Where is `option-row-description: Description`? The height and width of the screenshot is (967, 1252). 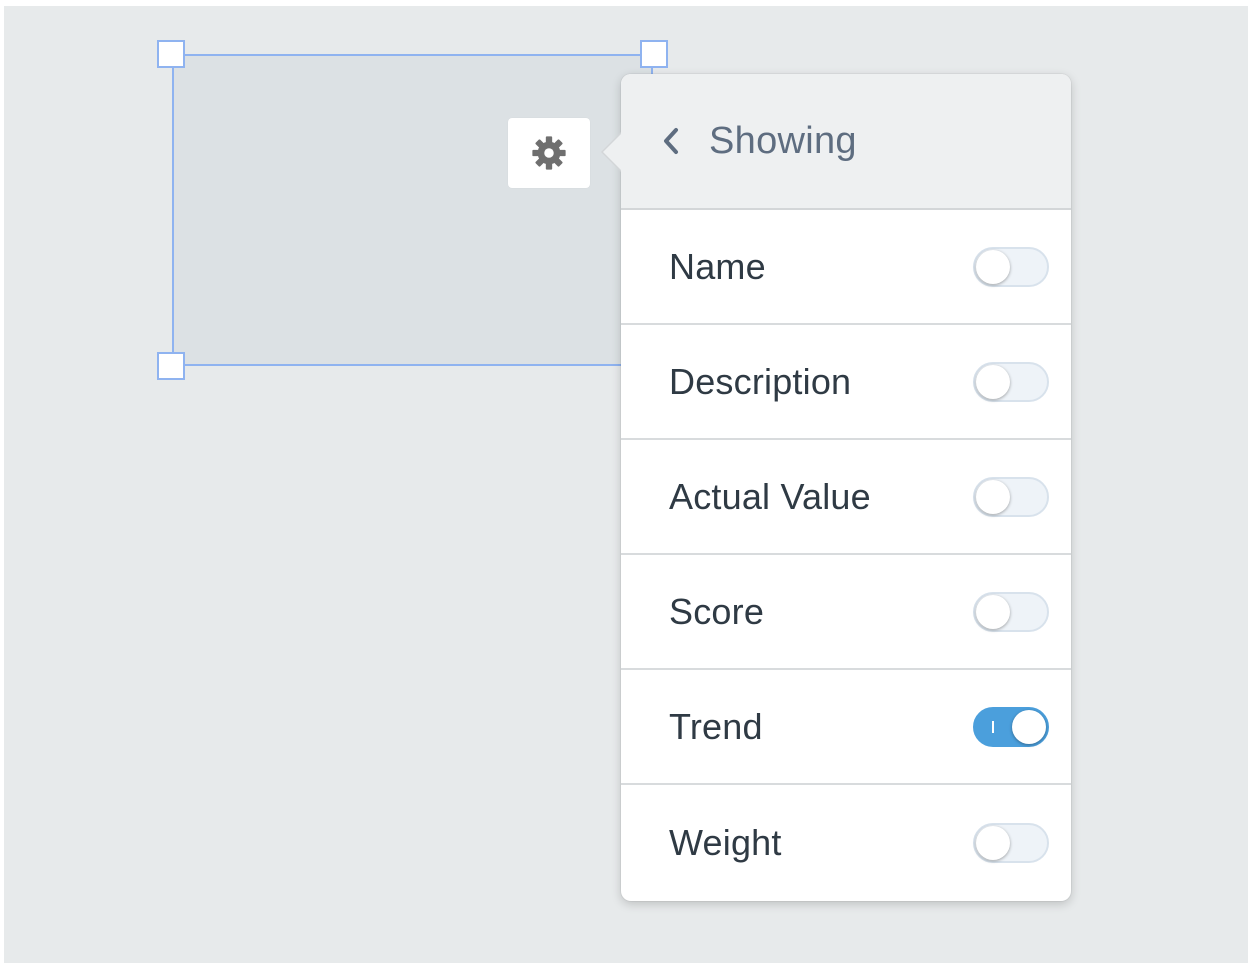 option-row-description: Description is located at coordinates (846, 382).